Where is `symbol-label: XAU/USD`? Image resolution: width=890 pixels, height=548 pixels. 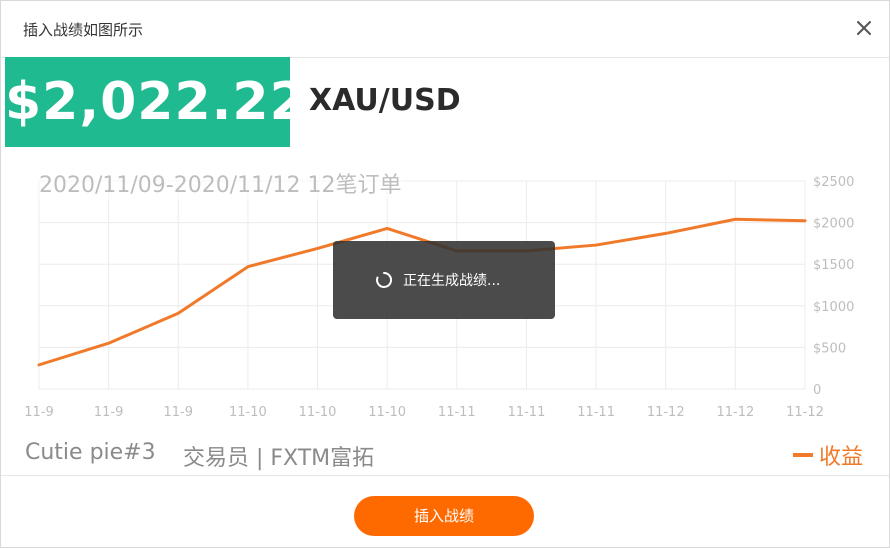
symbol-label: XAU/USD is located at coordinates (385, 100).